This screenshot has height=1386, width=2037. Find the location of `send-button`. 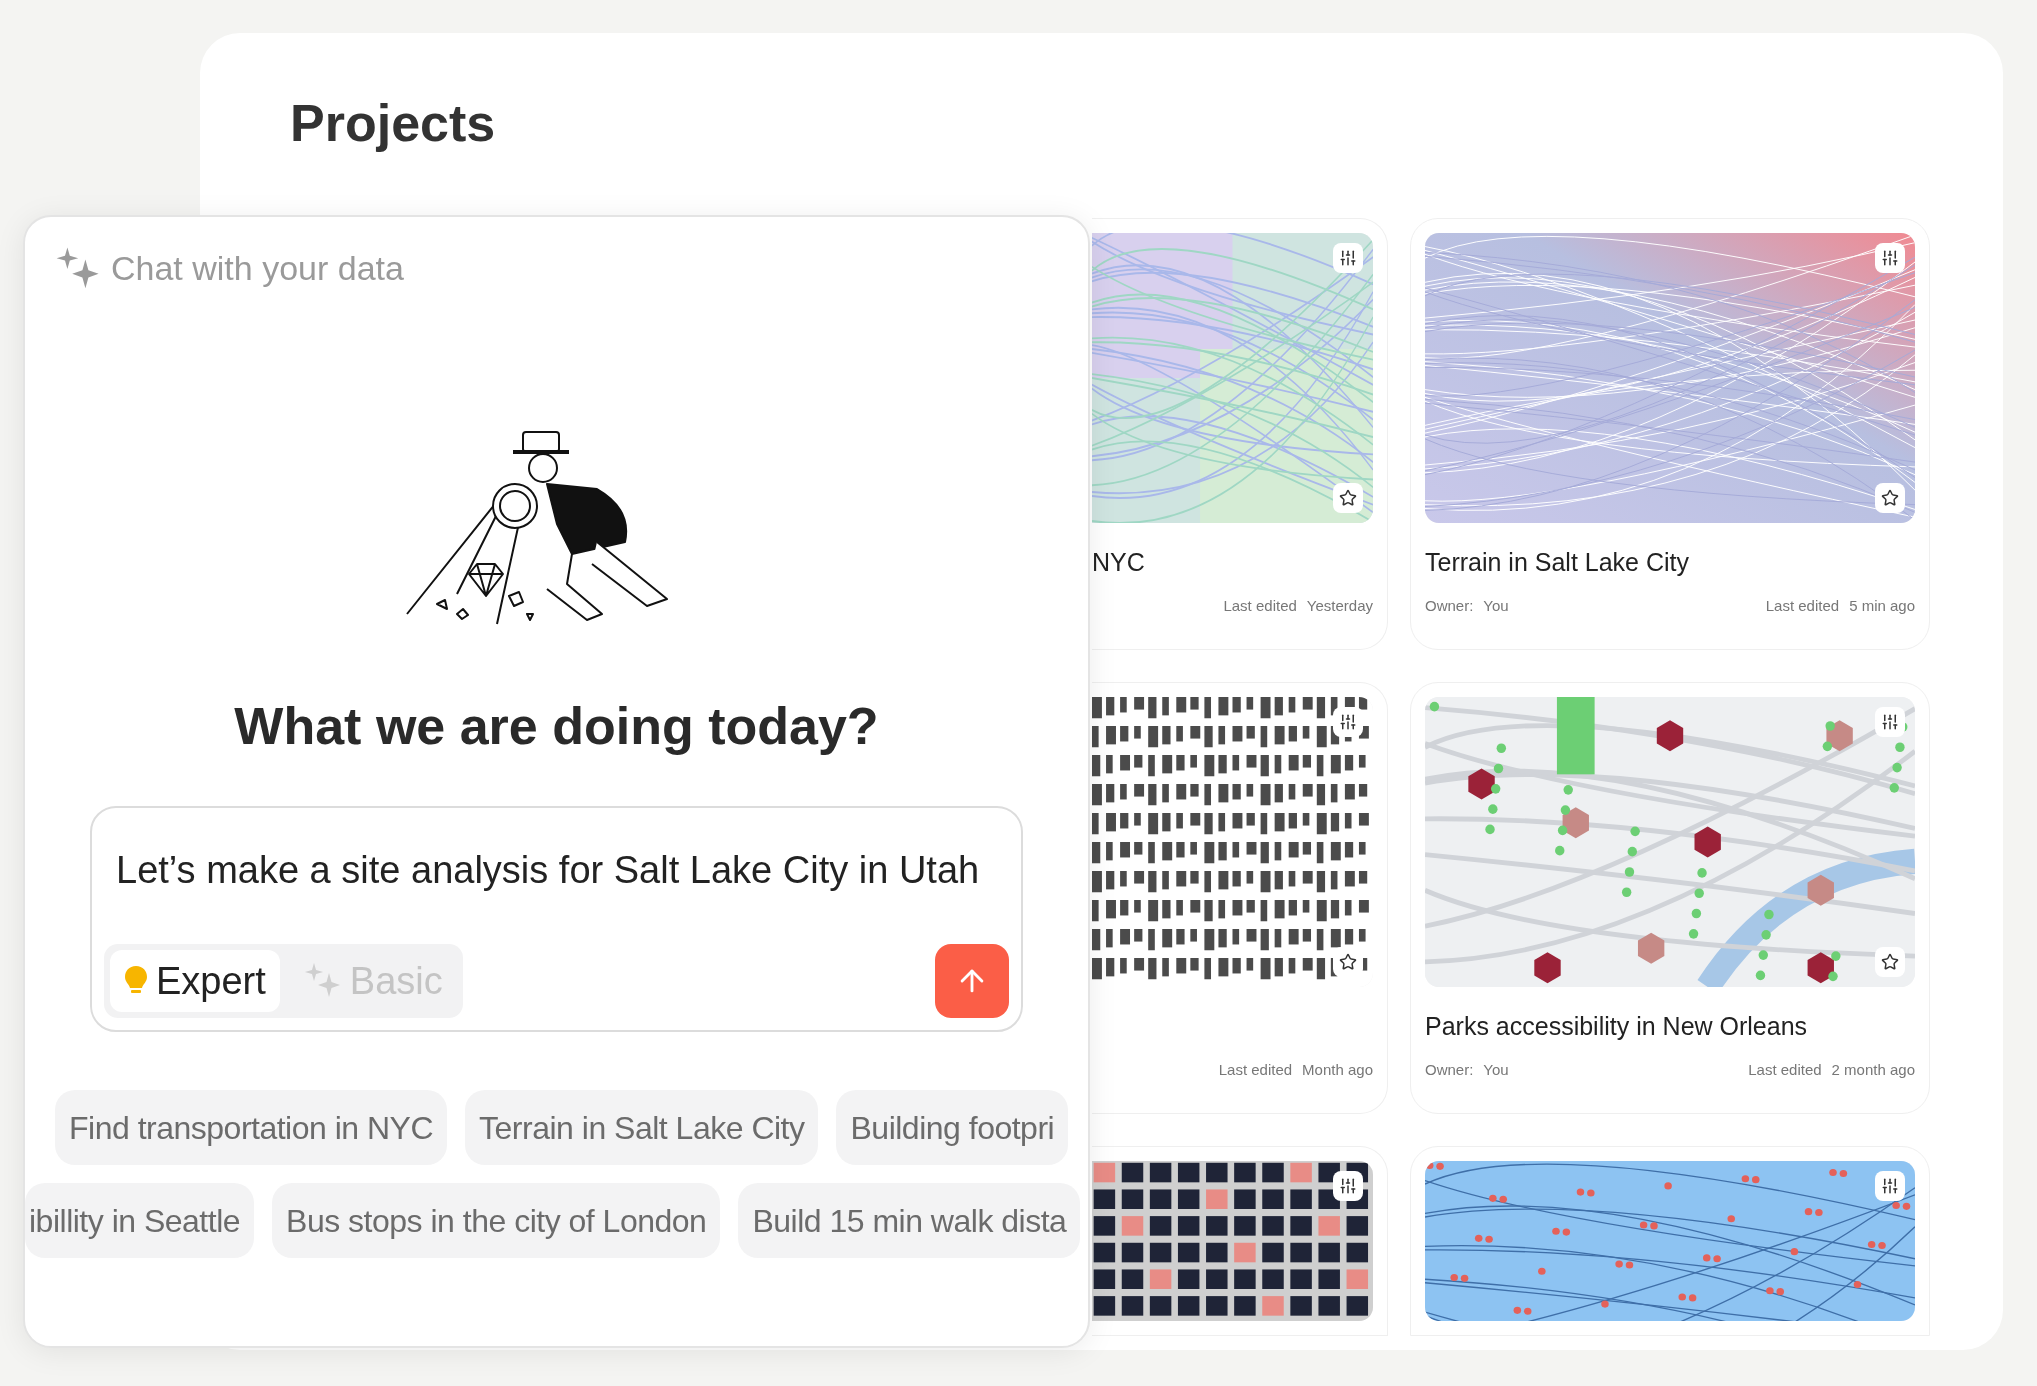

send-button is located at coordinates (972, 981).